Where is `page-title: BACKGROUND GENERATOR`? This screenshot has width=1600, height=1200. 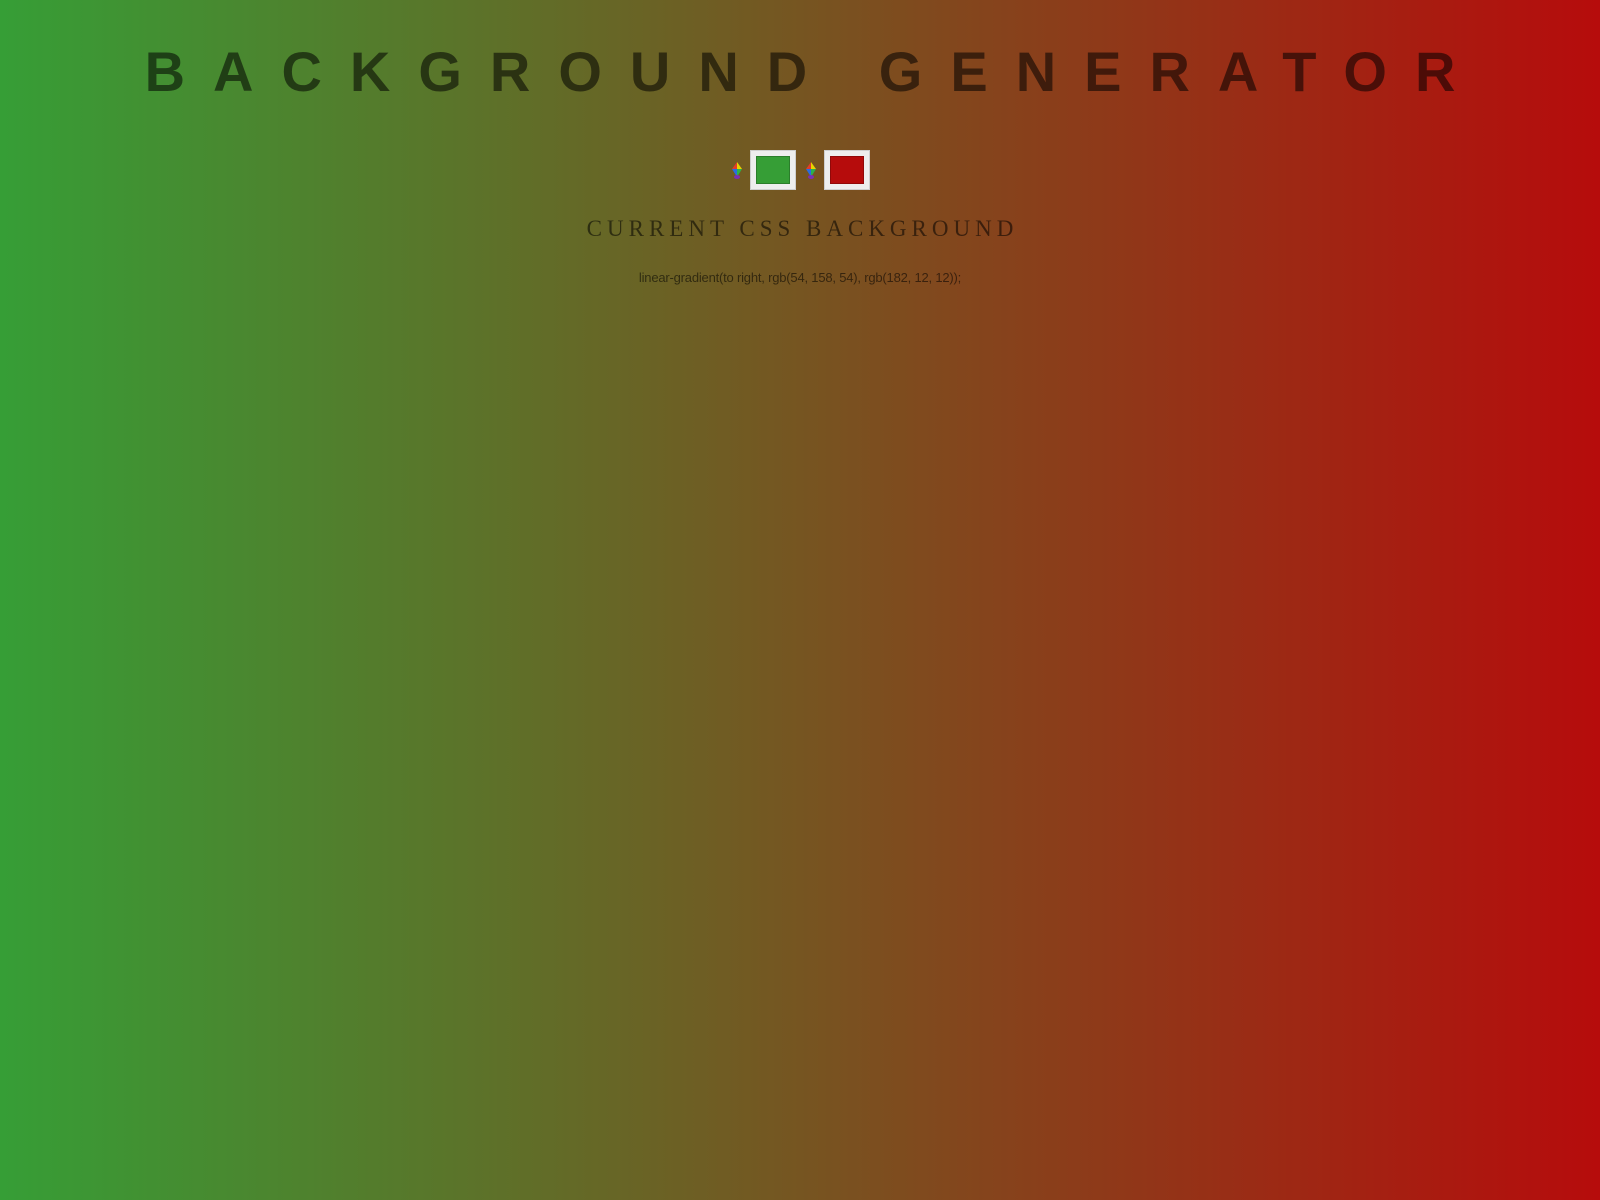
page-title: BACKGROUND GENERATOR is located at coordinates (814, 71).